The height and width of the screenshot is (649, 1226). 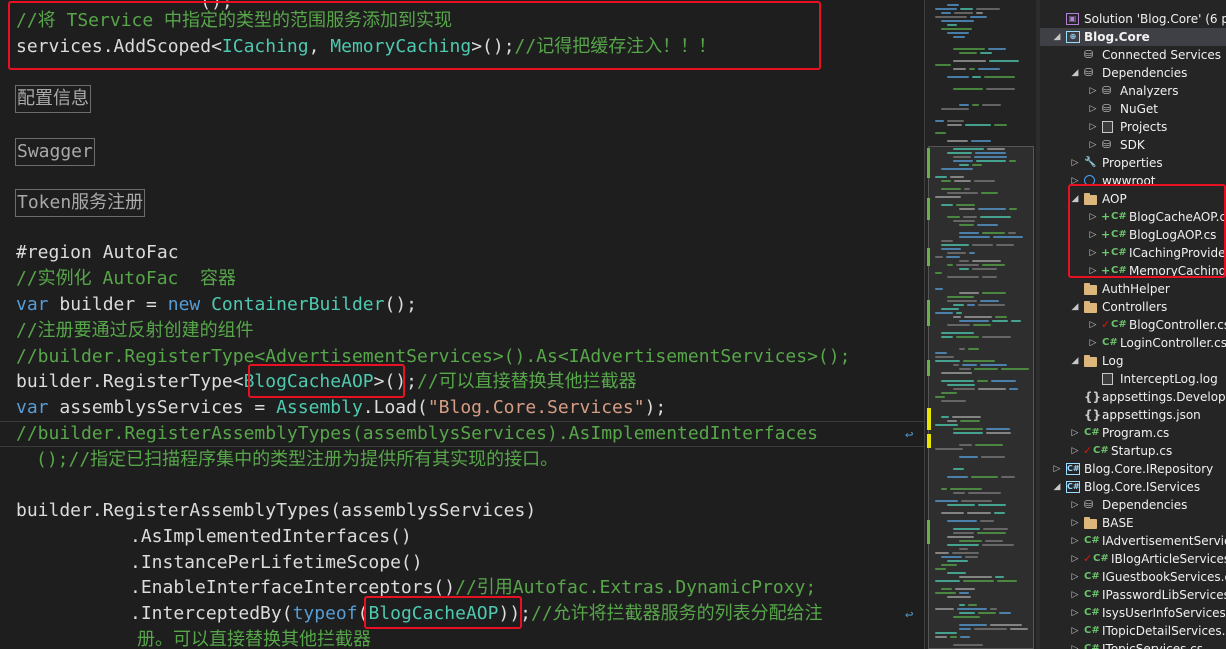 What do you see at coordinates (928, 209) in the screenshot?
I see `minimap-change-marker` at bounding box center [928, 209].